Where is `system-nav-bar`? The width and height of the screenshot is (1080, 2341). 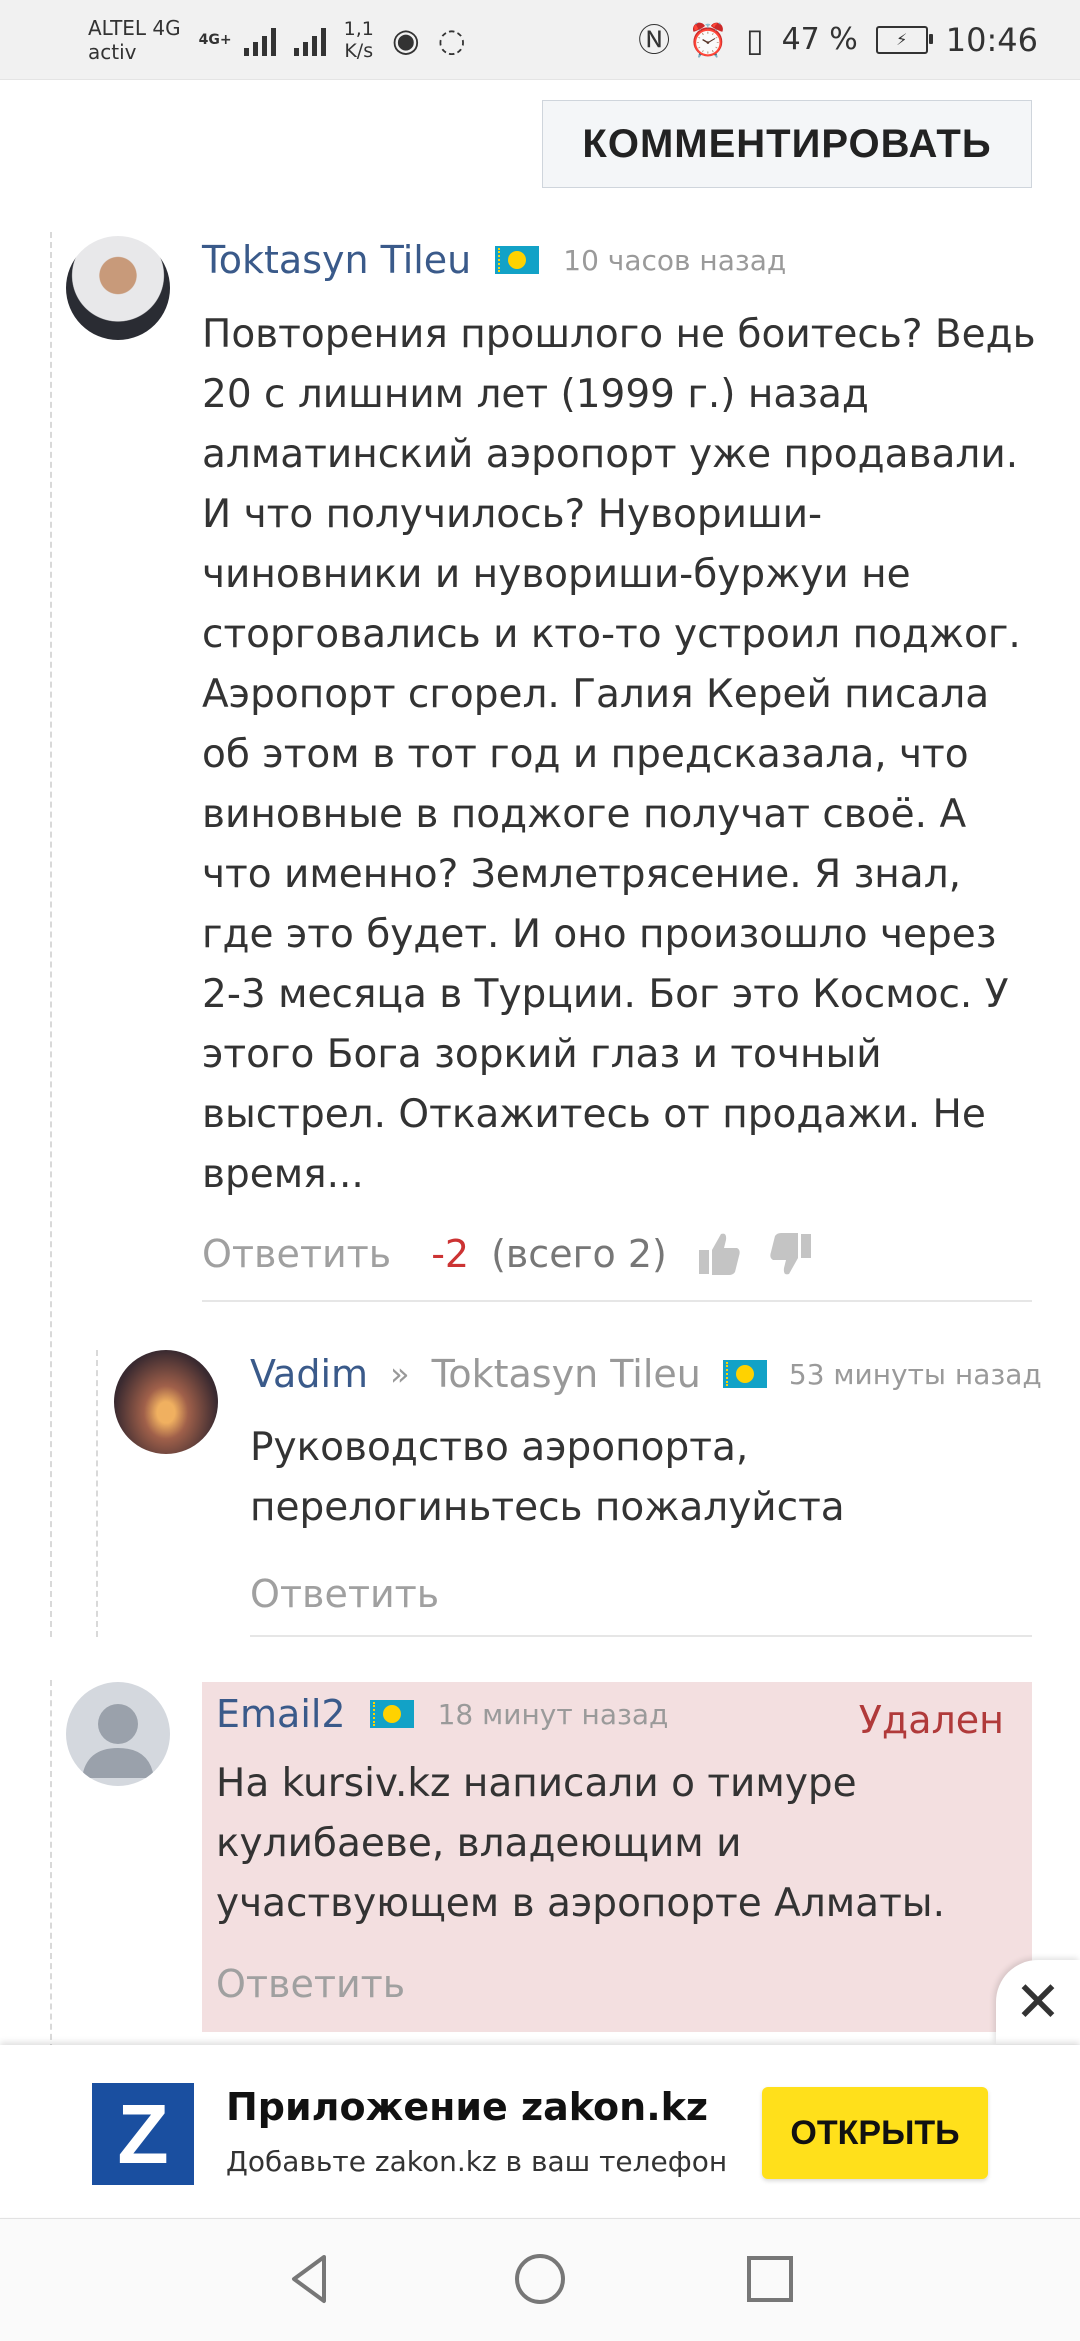
system-nav-bar is located at coordinates (540, 2279).